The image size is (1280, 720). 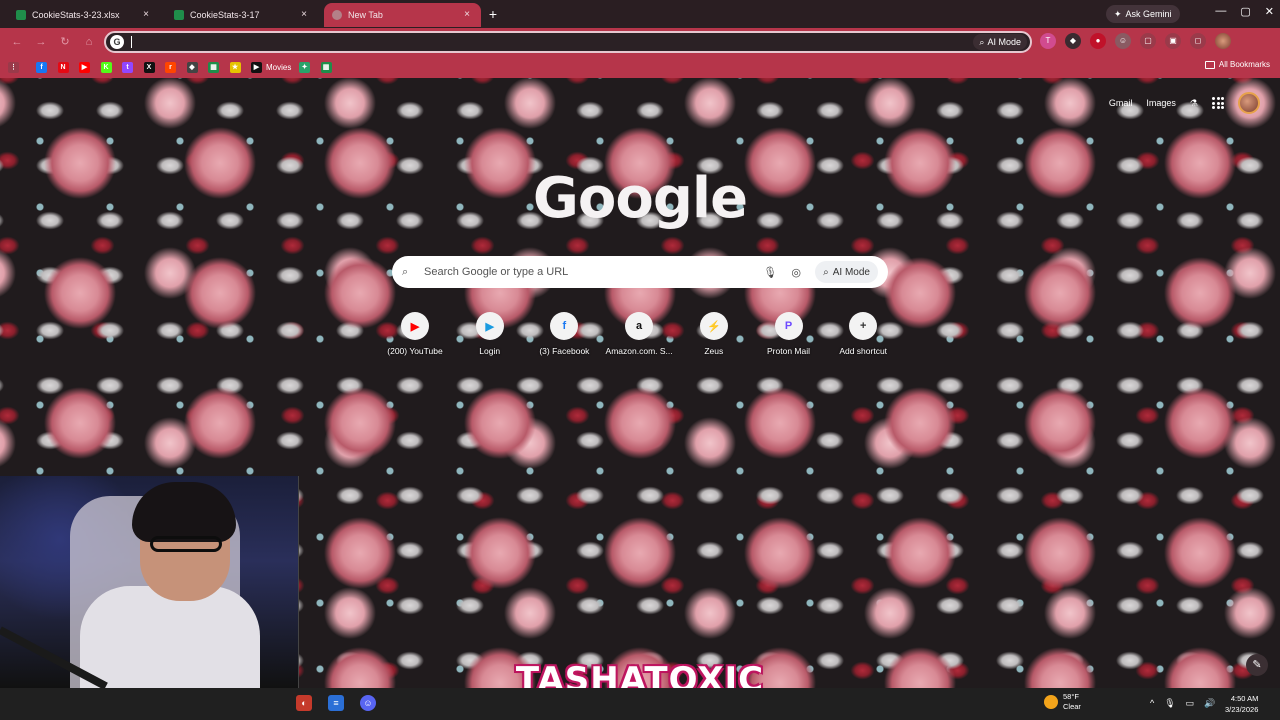 What do you see at coordinates (1209, 703) in the screenshot?
I see `volume-icon: 🔊` at bounding box center [1209, 703].